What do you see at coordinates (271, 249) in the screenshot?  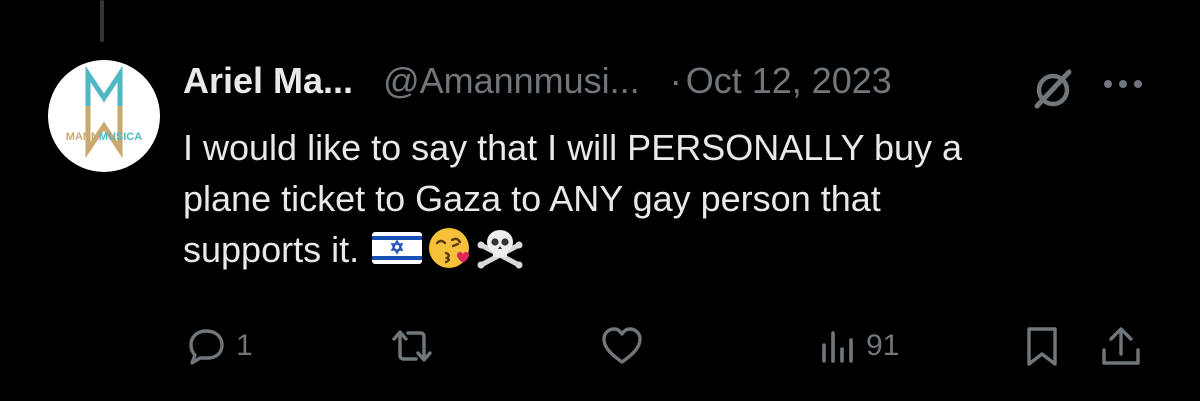 I see `tweet-text-fragment: supports it.` at bounding box center [271, 249].